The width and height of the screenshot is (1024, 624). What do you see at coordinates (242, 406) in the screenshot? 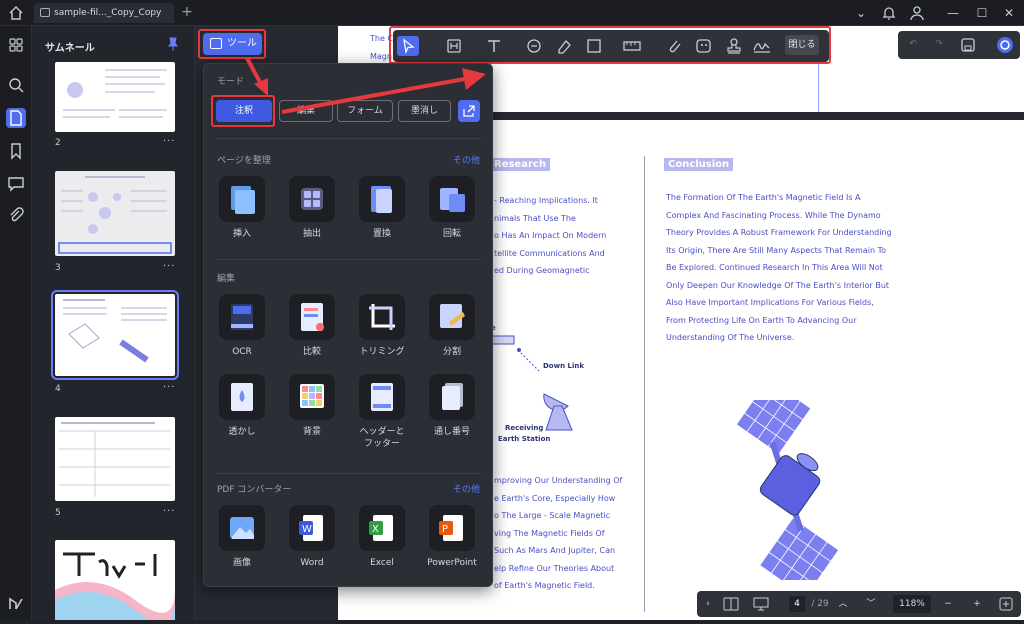
I see `tool-watermark: 透かし` at bounding box center [242, 406].